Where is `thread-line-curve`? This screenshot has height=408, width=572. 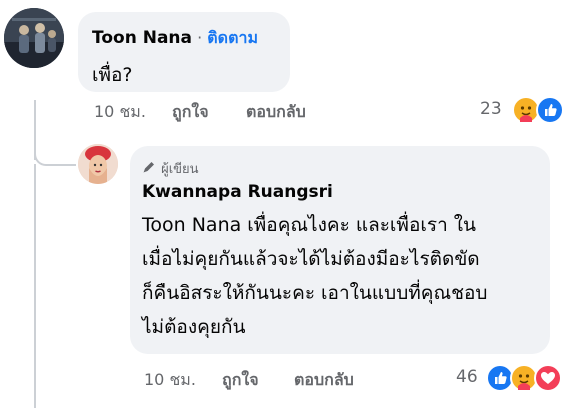
thread-line-curve is located at coordinates (55, 158).